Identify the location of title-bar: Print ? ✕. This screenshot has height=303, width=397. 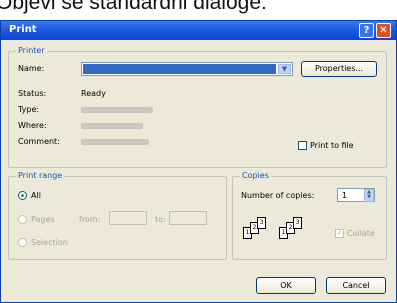
(198, 30).